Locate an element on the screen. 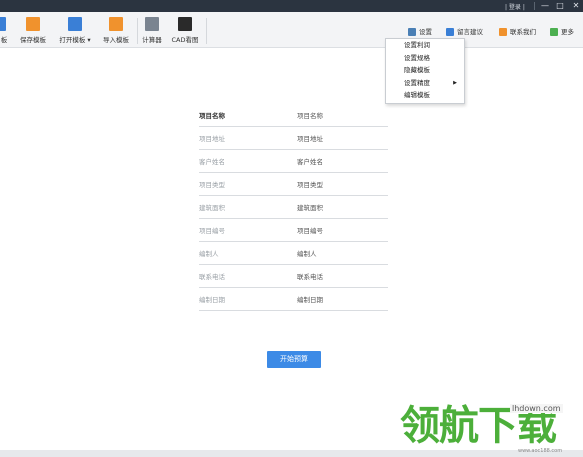 The height and width of the screenshot is (457, 583). submenu-arrow-icon: ▶ is located at coordinates (455, 82).